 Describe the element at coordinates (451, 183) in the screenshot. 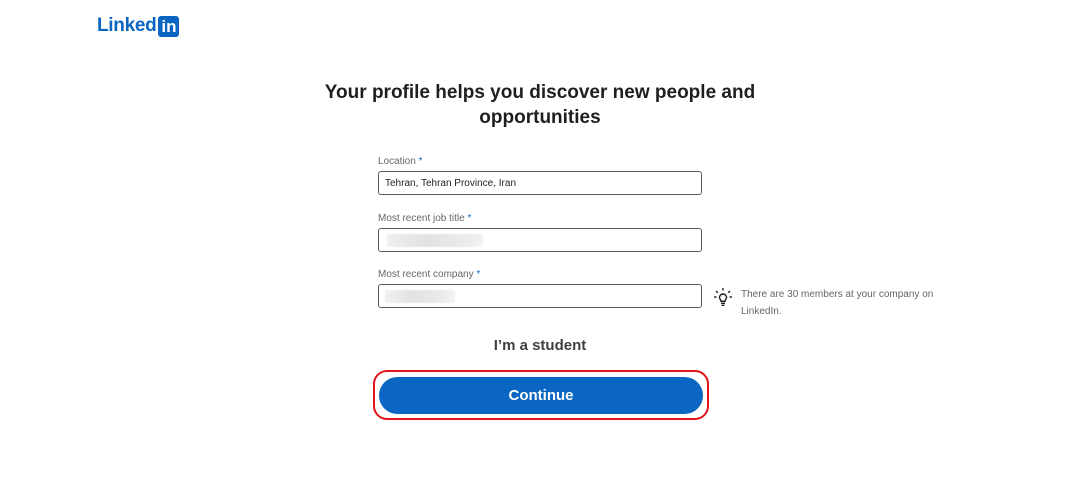

I see `location-value: Tehran, Tehran Province, Iran` at that location.